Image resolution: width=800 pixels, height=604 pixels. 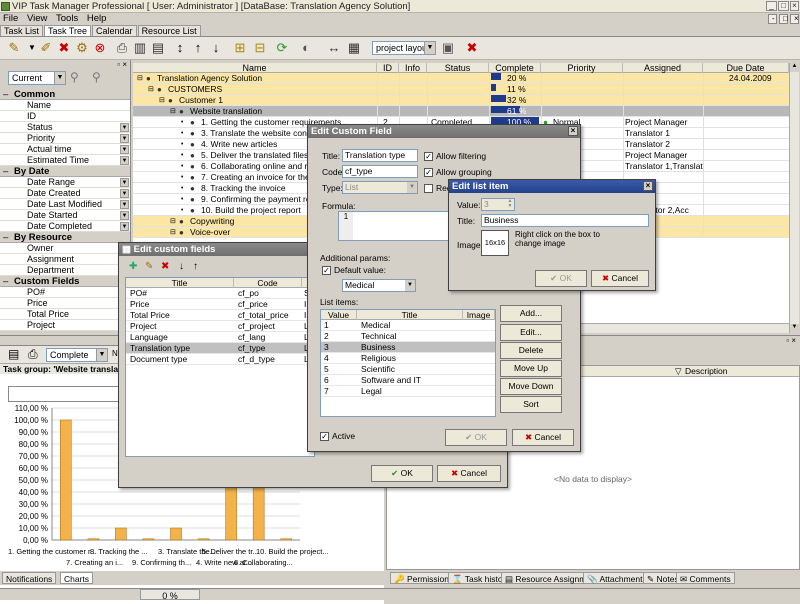 What do you see at coordinates (388, 68) in the screenshot?
I see `col-id-header: ID` at bounding box center [388, 68].